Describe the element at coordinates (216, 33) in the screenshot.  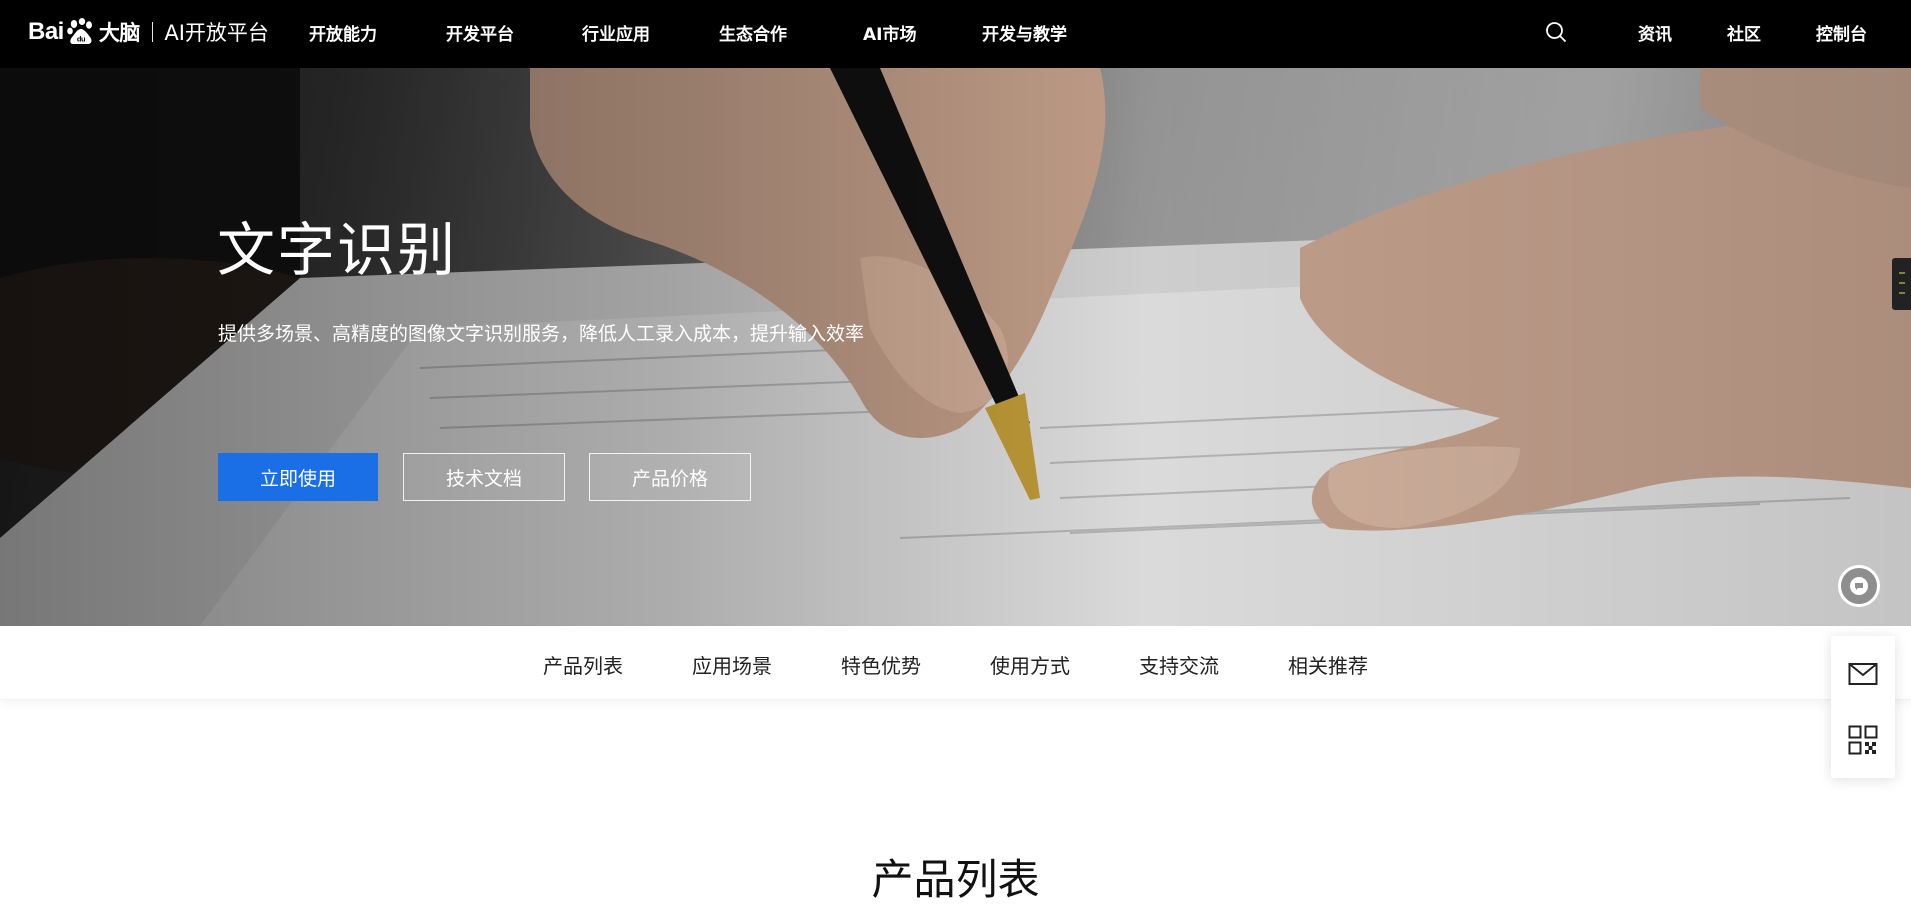
I see `logo-platform-text: AI开放平台` at that location.